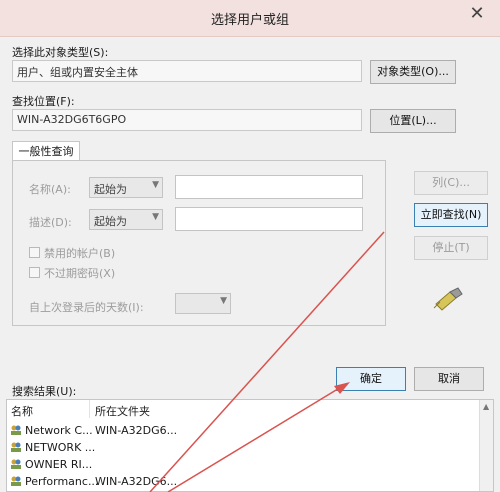 This screenshot has width=500, height=492. I want to click on description-input, so click(269, 219).